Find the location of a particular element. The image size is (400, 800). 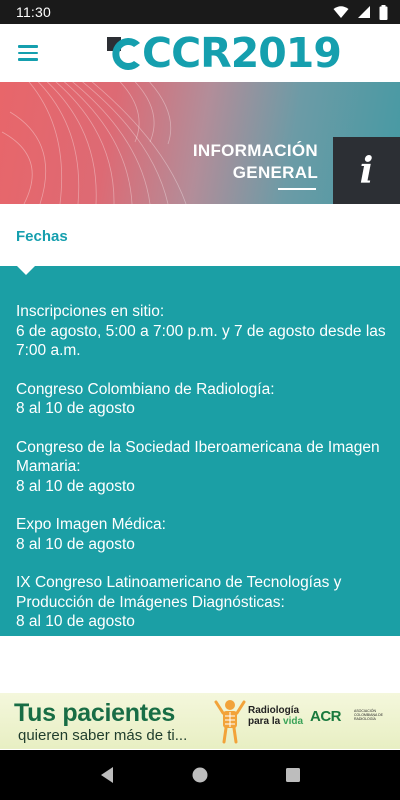

pointer-notch is located at coordinates (26, 270).